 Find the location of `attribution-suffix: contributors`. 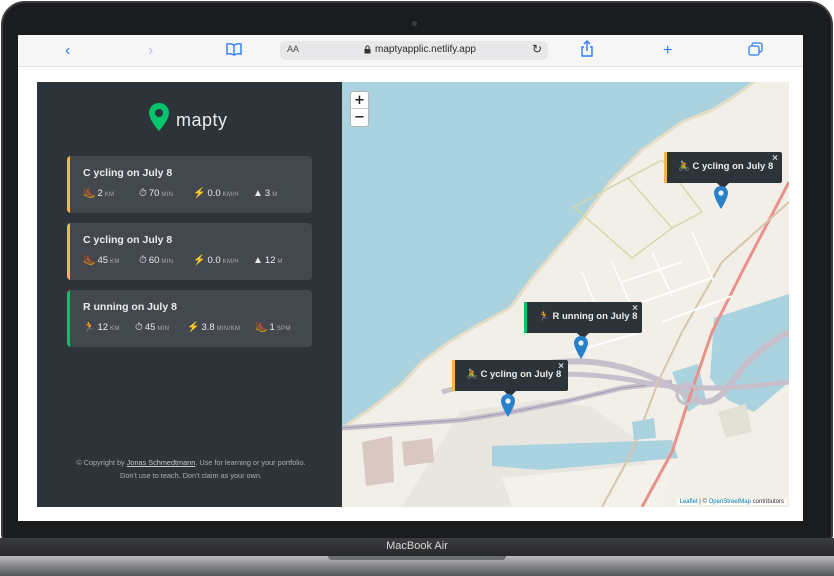

attribution-suffix: contributors is located at coordinates (767, 502).